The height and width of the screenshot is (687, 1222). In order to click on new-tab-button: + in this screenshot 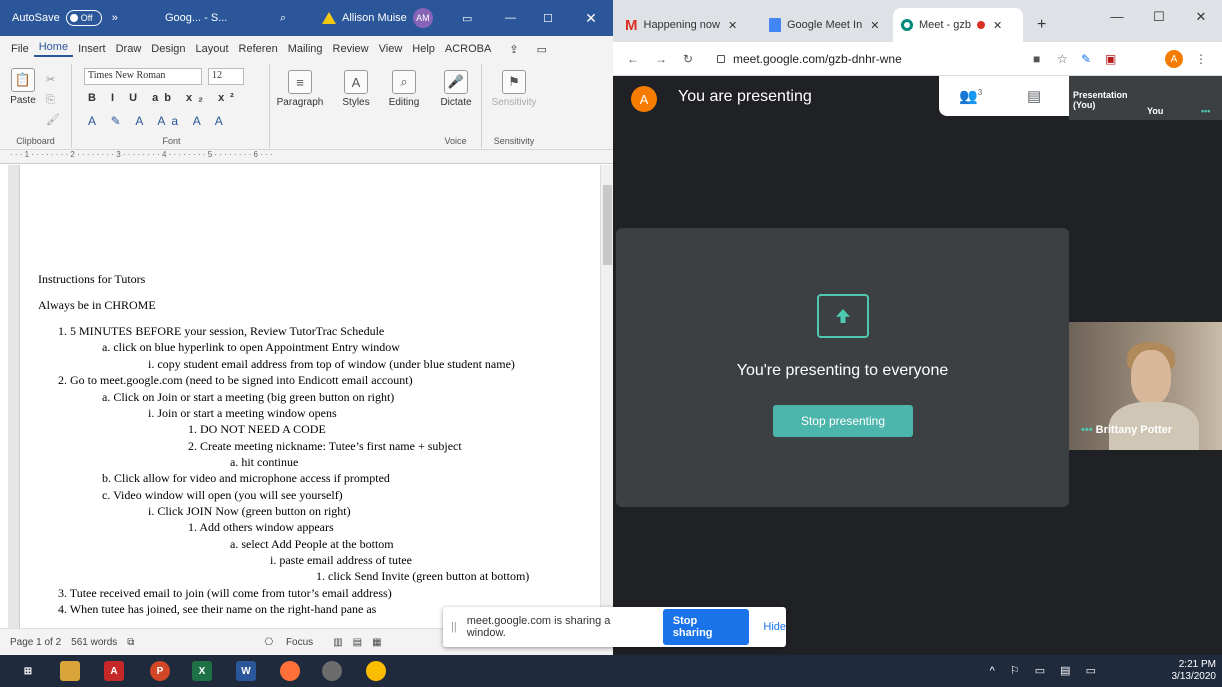, I will do `click(1037, 25)`.